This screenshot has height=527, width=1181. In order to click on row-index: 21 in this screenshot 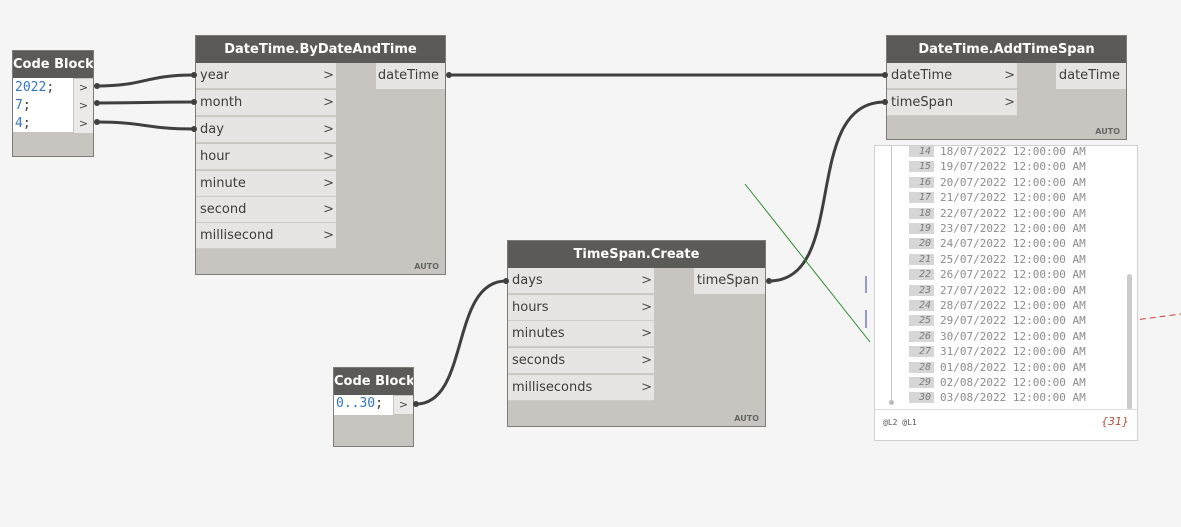, I will do `click(921, 259)`.